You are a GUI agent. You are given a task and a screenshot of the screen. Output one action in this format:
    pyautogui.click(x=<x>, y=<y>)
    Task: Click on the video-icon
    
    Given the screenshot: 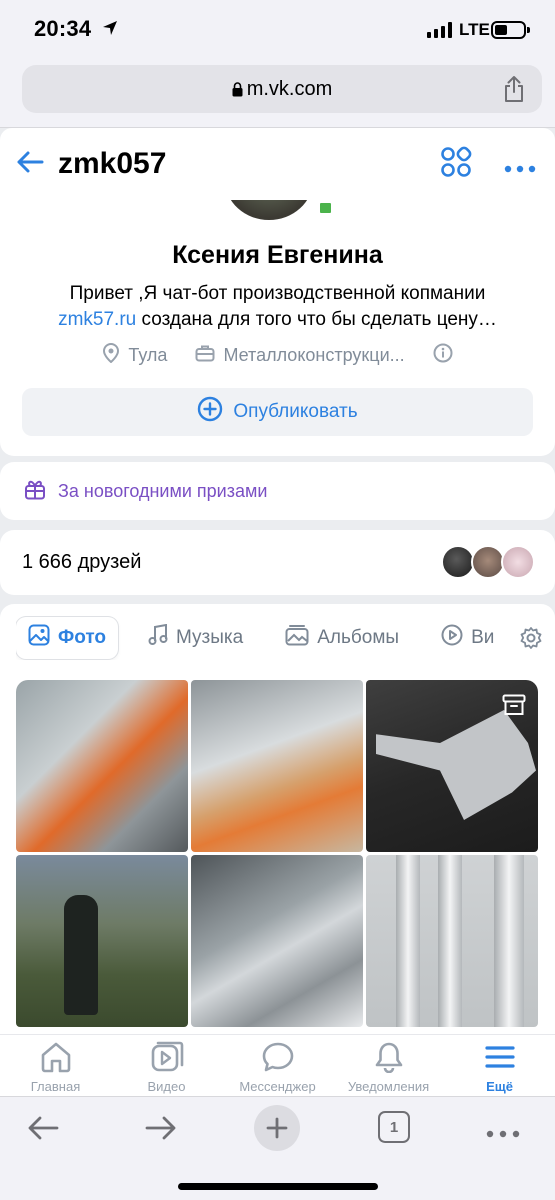 What is the action you would take?
    pyautogui.click(x=167, y=1060)
    